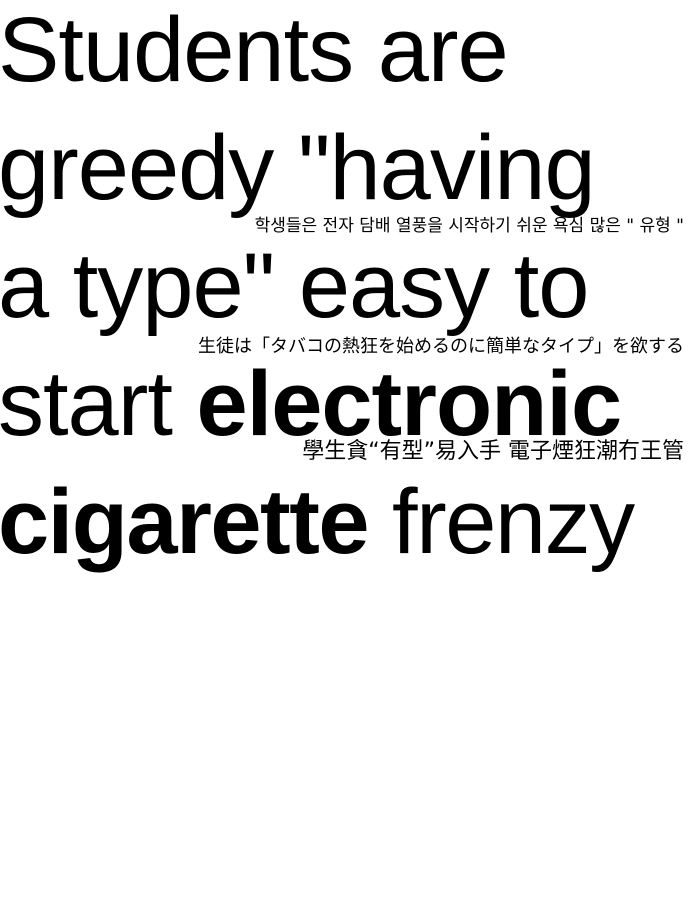 The image size is (688, 916). I want to click on chinese-translation: 學生貪“有型”易入手 電子煙狂潮冇王管, so click(493, 451).